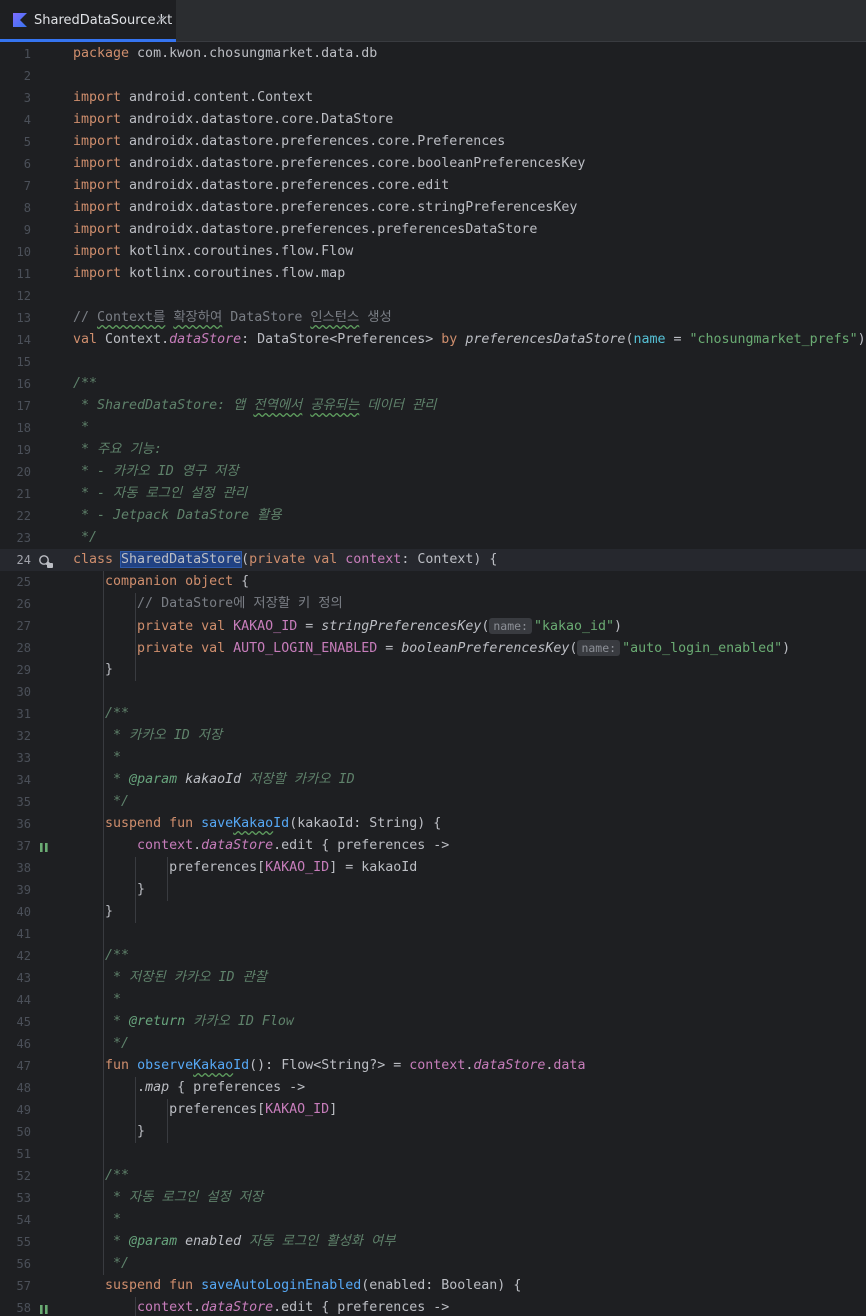 The height and width of the screenshot is (1316, 866). Describe the element at coordinates (433, 1044) in the screenshot. I see `code-line: 46 */` at that location.